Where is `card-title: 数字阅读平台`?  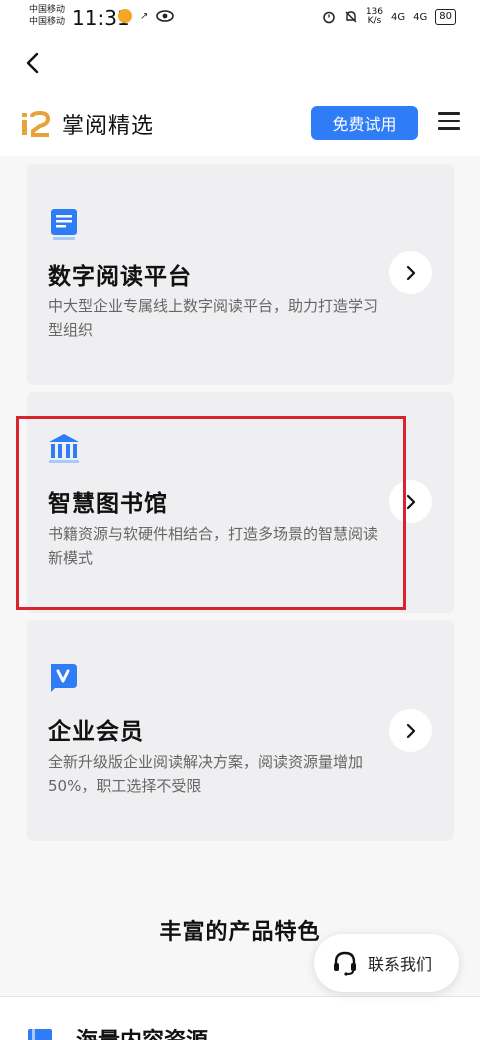
card-title: 数字阅读平台 is located at coordinates (120, 277).